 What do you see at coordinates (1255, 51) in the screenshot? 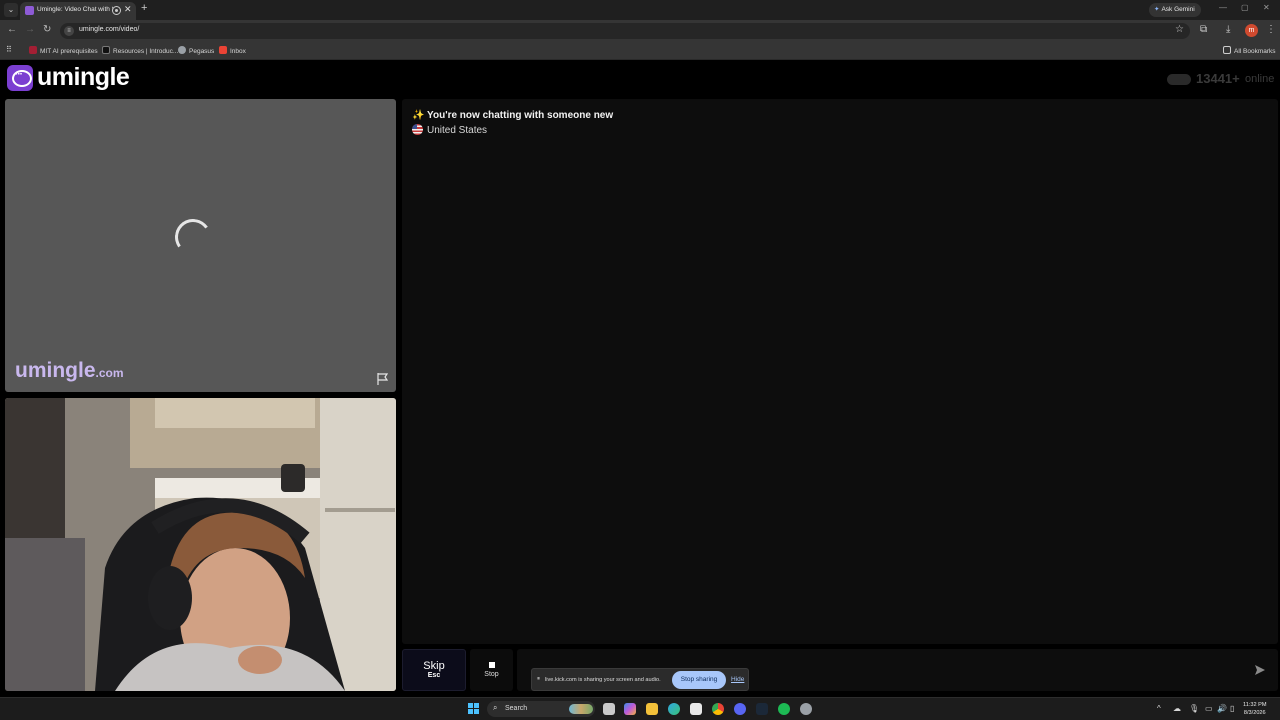
I see `all-bookmarks-label: All Bookmarks` at bounding box center [1255, 51].